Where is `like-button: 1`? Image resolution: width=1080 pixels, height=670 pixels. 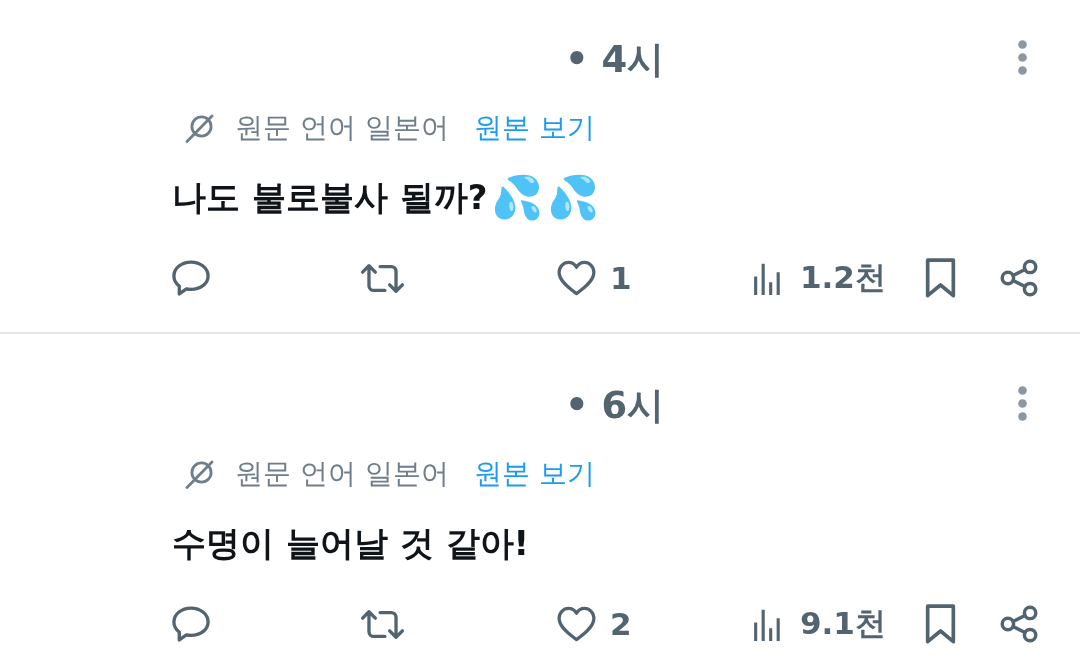
like-button: 1 is located at coordinates (594, 278).